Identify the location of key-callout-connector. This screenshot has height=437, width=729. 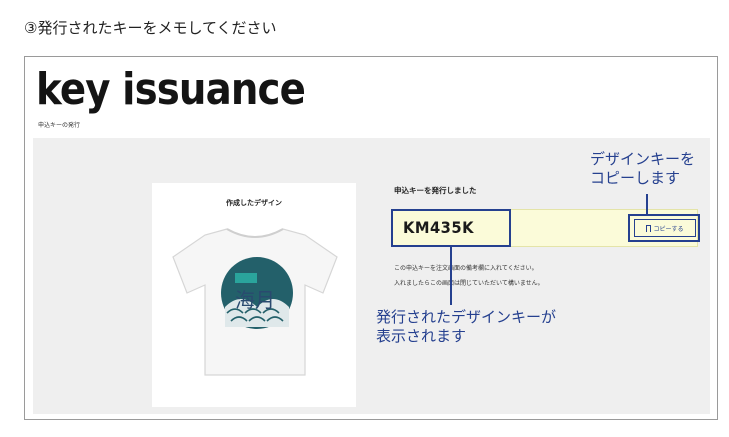
(451, 276).